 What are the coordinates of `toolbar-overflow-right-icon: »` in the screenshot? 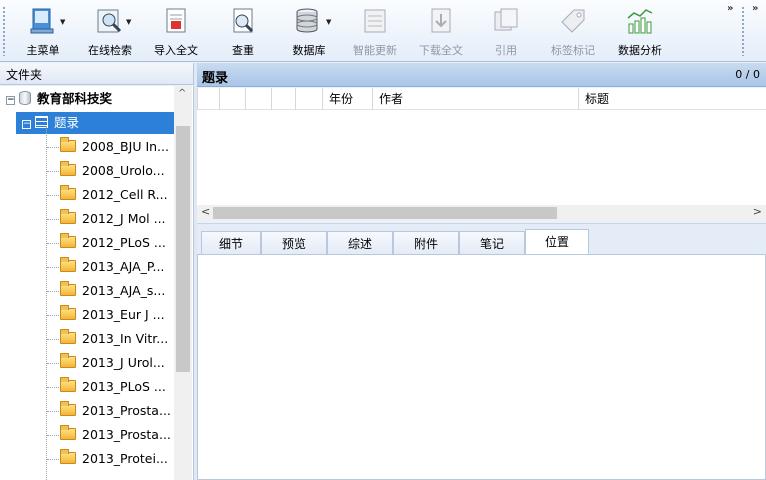 It's located at (755, 8).